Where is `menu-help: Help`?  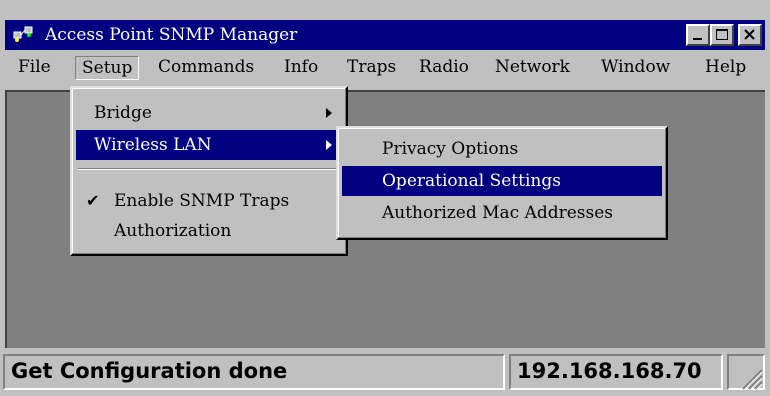
menu-help: Help is located at coordinates (725, 67).